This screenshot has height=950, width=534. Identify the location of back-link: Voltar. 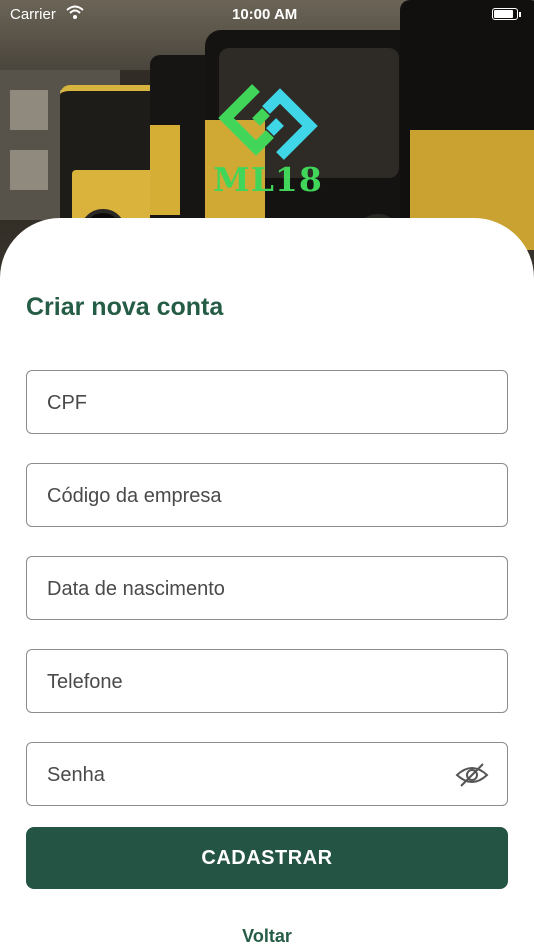
(267, 936).